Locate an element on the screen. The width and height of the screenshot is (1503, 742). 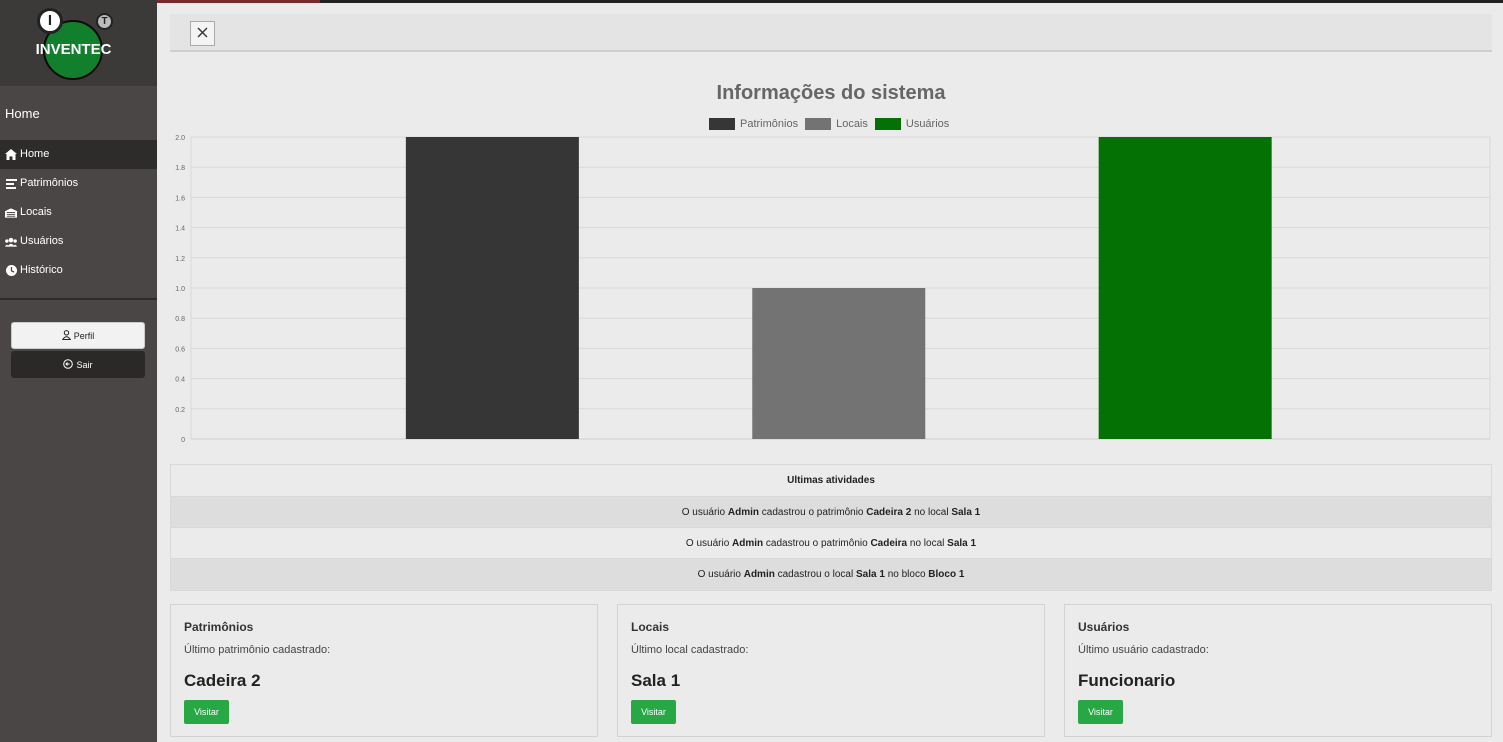
sidebar-item-patrimonios: Patrimônios is located at coordinates (78, 183).